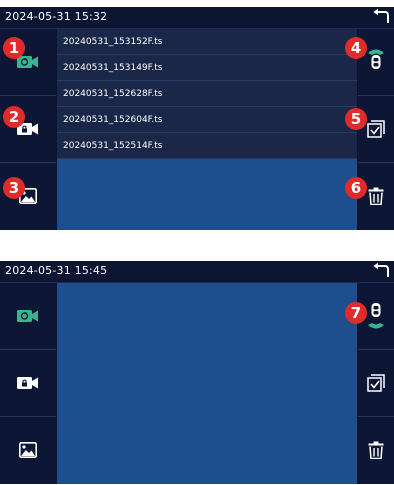  Describe the element at coordinates (56, 270) in the screenshot. I see `datetime-label: 2024-05-31 15:45` at that location.